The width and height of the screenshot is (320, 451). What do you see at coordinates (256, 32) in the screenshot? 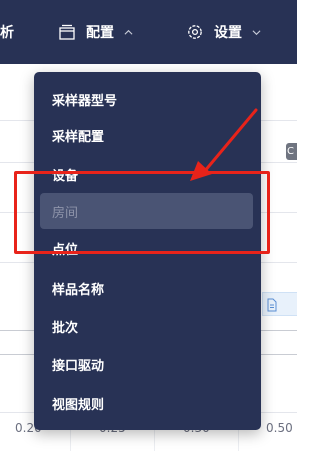
I see `chevron-down-icon` at bounding box center [256, 32].